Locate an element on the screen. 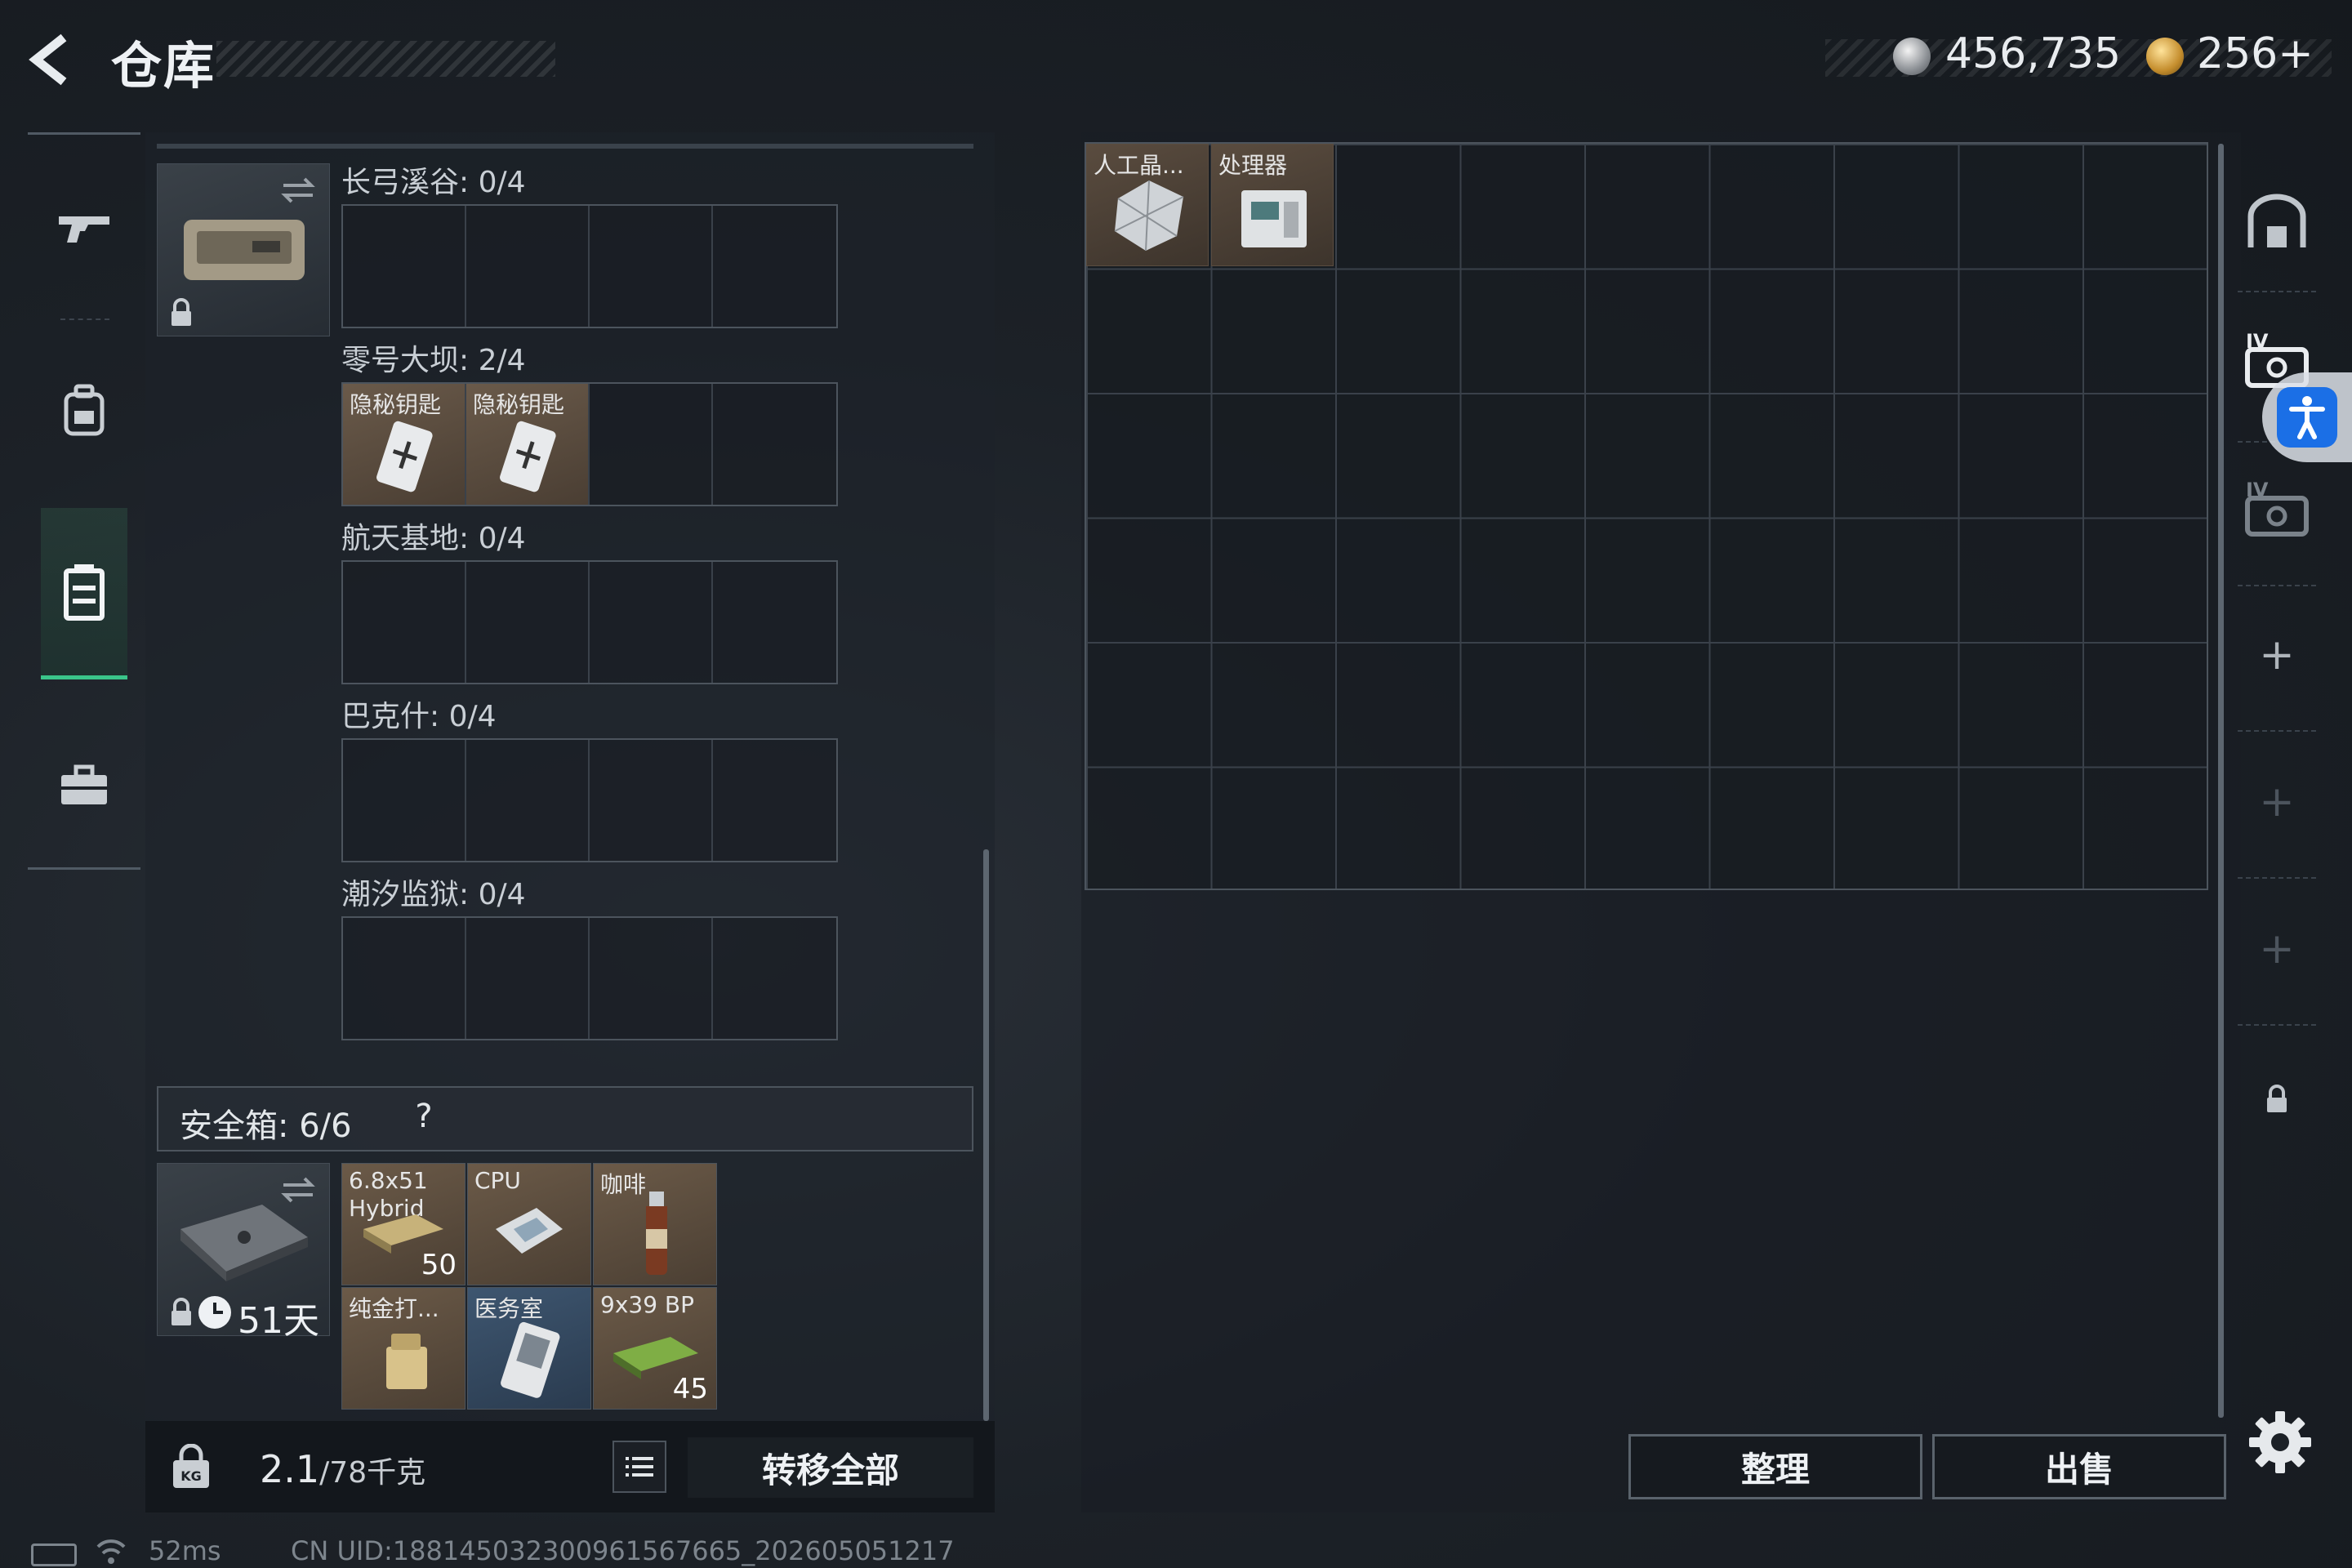  gold-balance: 256+ is located at coordinates (2255, 53).